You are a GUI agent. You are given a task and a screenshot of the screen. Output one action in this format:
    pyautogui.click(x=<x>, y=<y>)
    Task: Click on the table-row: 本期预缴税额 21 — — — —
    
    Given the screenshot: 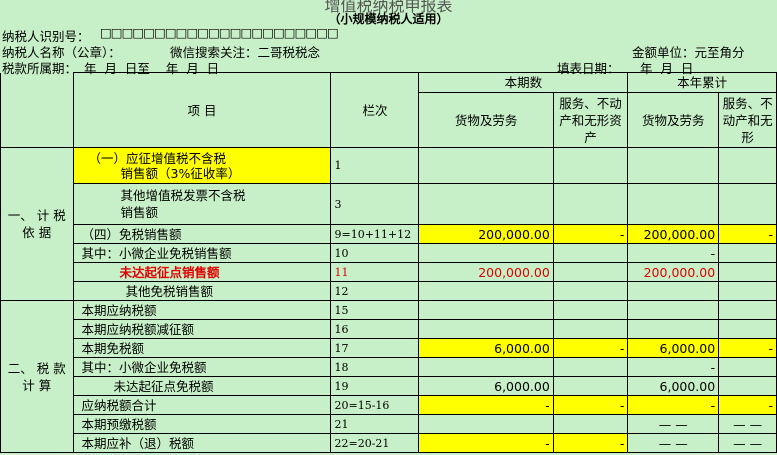 What is the action you would take?
    pyautogui.click(x=389, y=424)
    